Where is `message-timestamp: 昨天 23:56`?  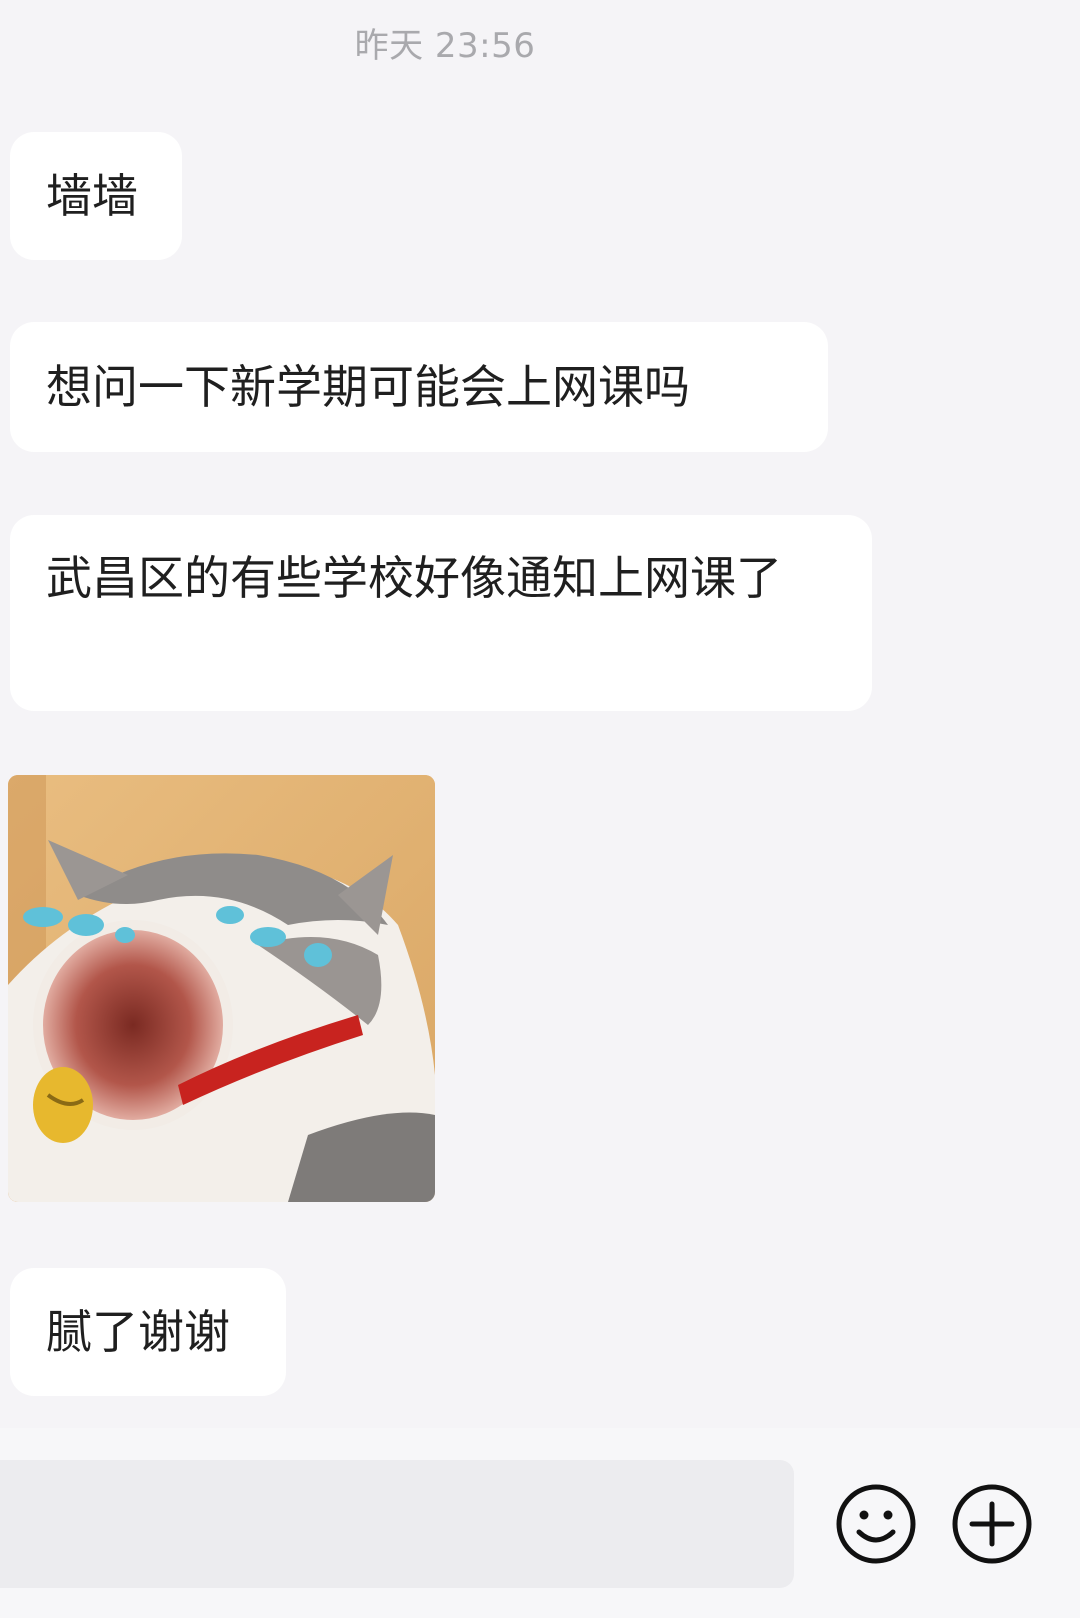
message-timestamp: 昨天 23:56 is located at coordinates (445, 46).